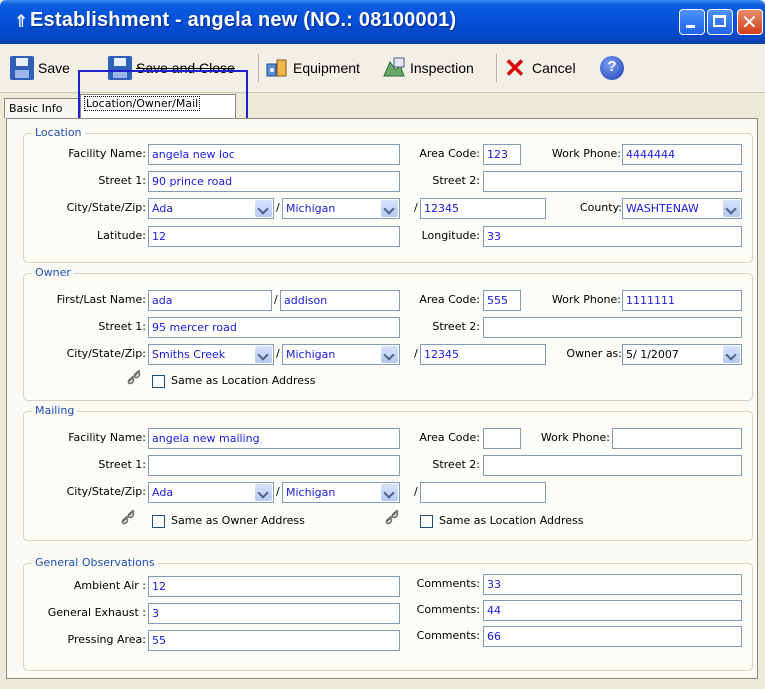 The image size is (765, 689). I want to click on location-city-value: Ada, so click(163, 208).